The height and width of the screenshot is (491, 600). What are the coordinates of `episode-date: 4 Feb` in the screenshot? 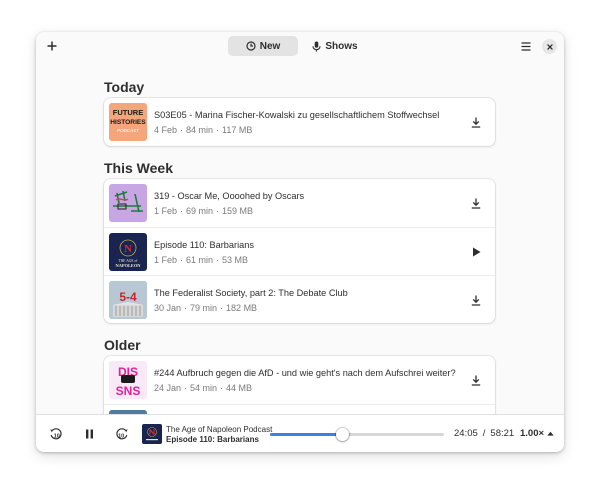 It's located at (166, 130).